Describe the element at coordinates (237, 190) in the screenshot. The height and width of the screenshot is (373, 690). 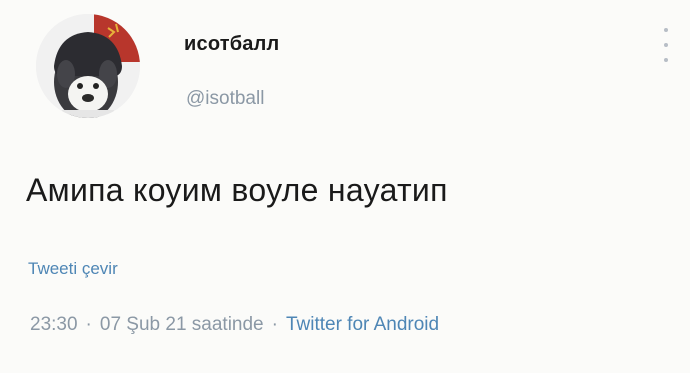
I see `tweet-text: Амипа коуим воуле науатип` at that location.